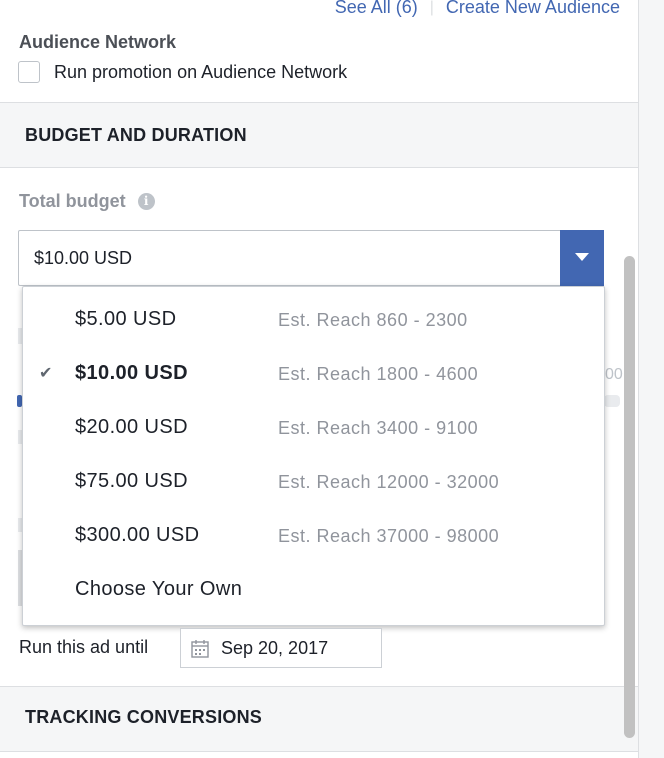 Image resolution: width=664 pixels, height=758 pixels. Describe the element at coordinates (83, 258) in the screenshot. I see `total-budget-selected-value: $10.00 USD` at that location.